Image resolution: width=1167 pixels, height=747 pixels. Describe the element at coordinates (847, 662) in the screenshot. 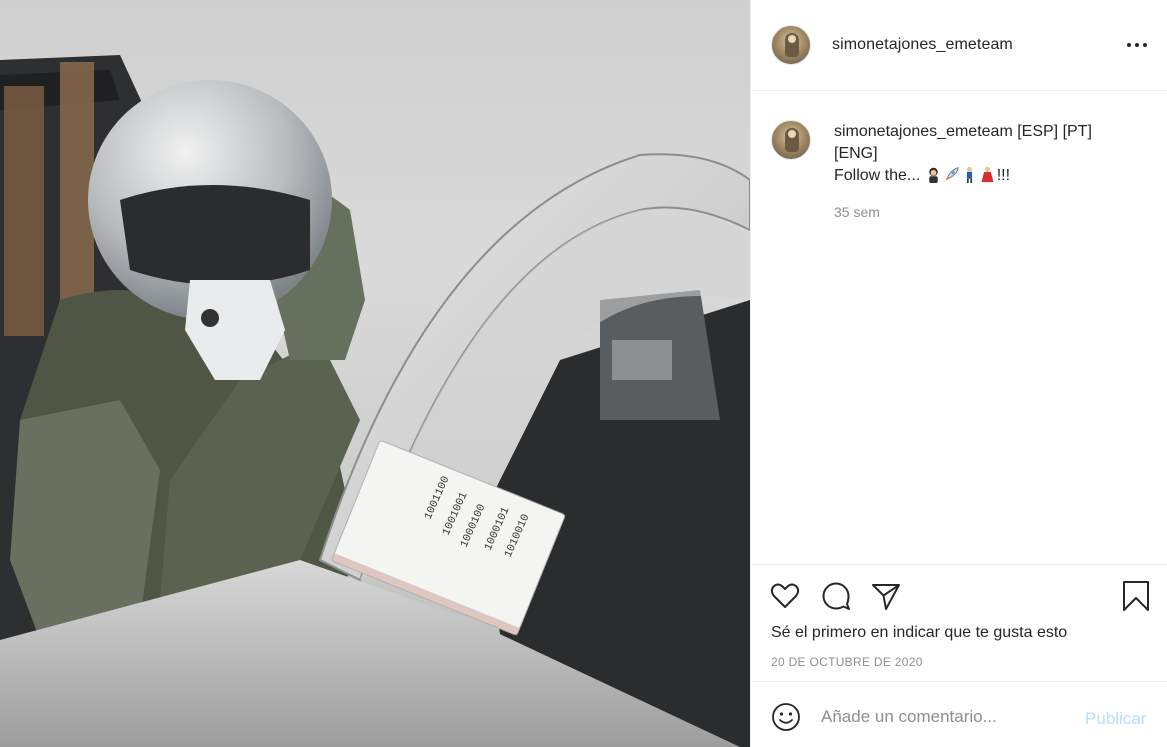

I see `post-date: 20 DE OCTUBRE DE 2020` at that location.